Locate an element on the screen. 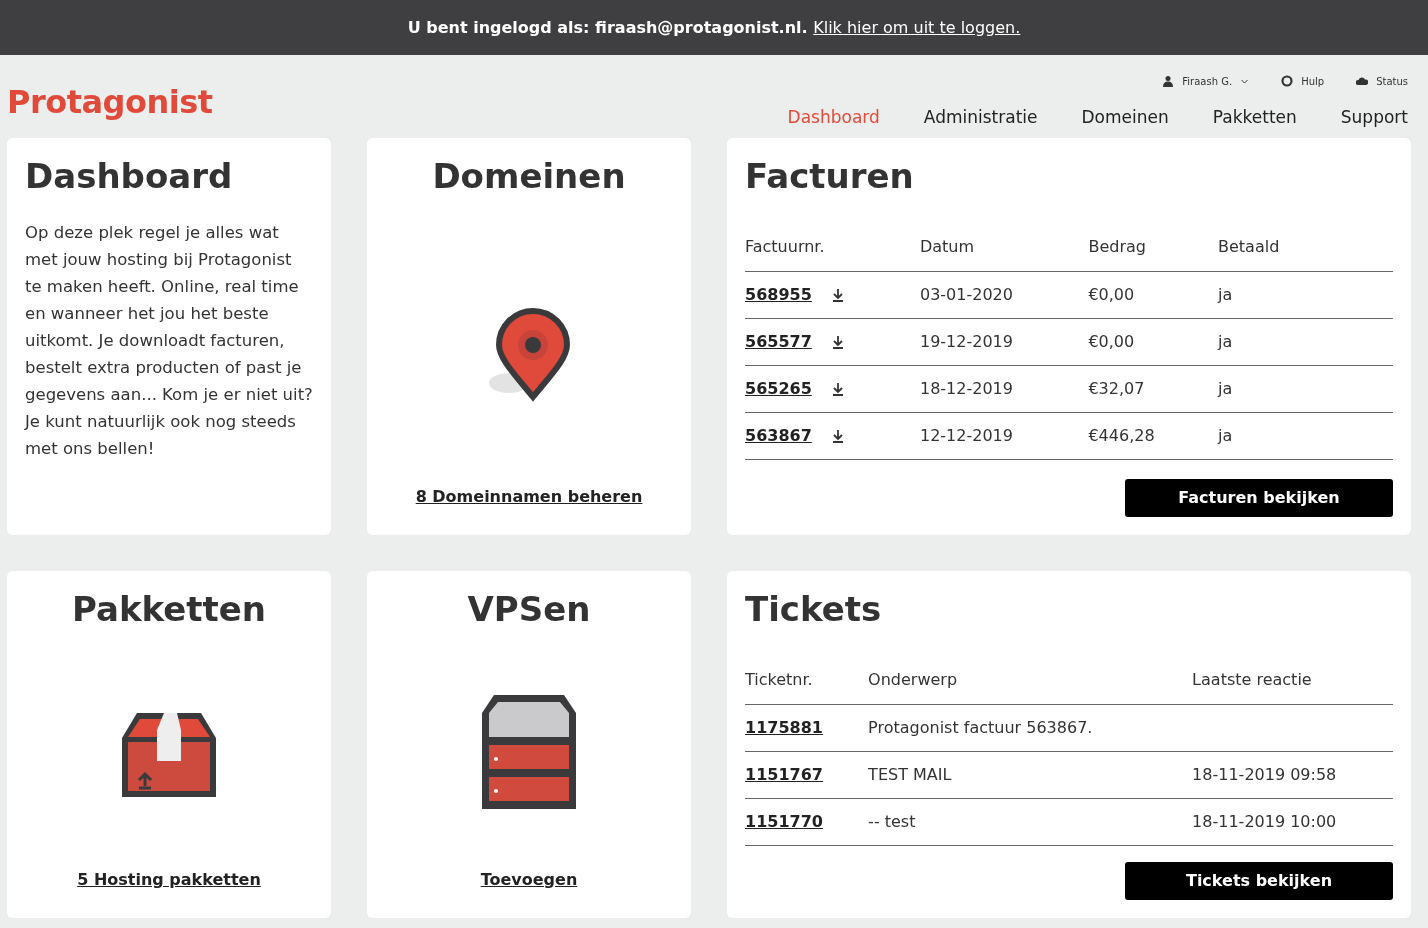 Image resolution: width=1428 pixels, height=928 pixels. table-cell: 03-01-2020 is located at coordinates (966, 294).